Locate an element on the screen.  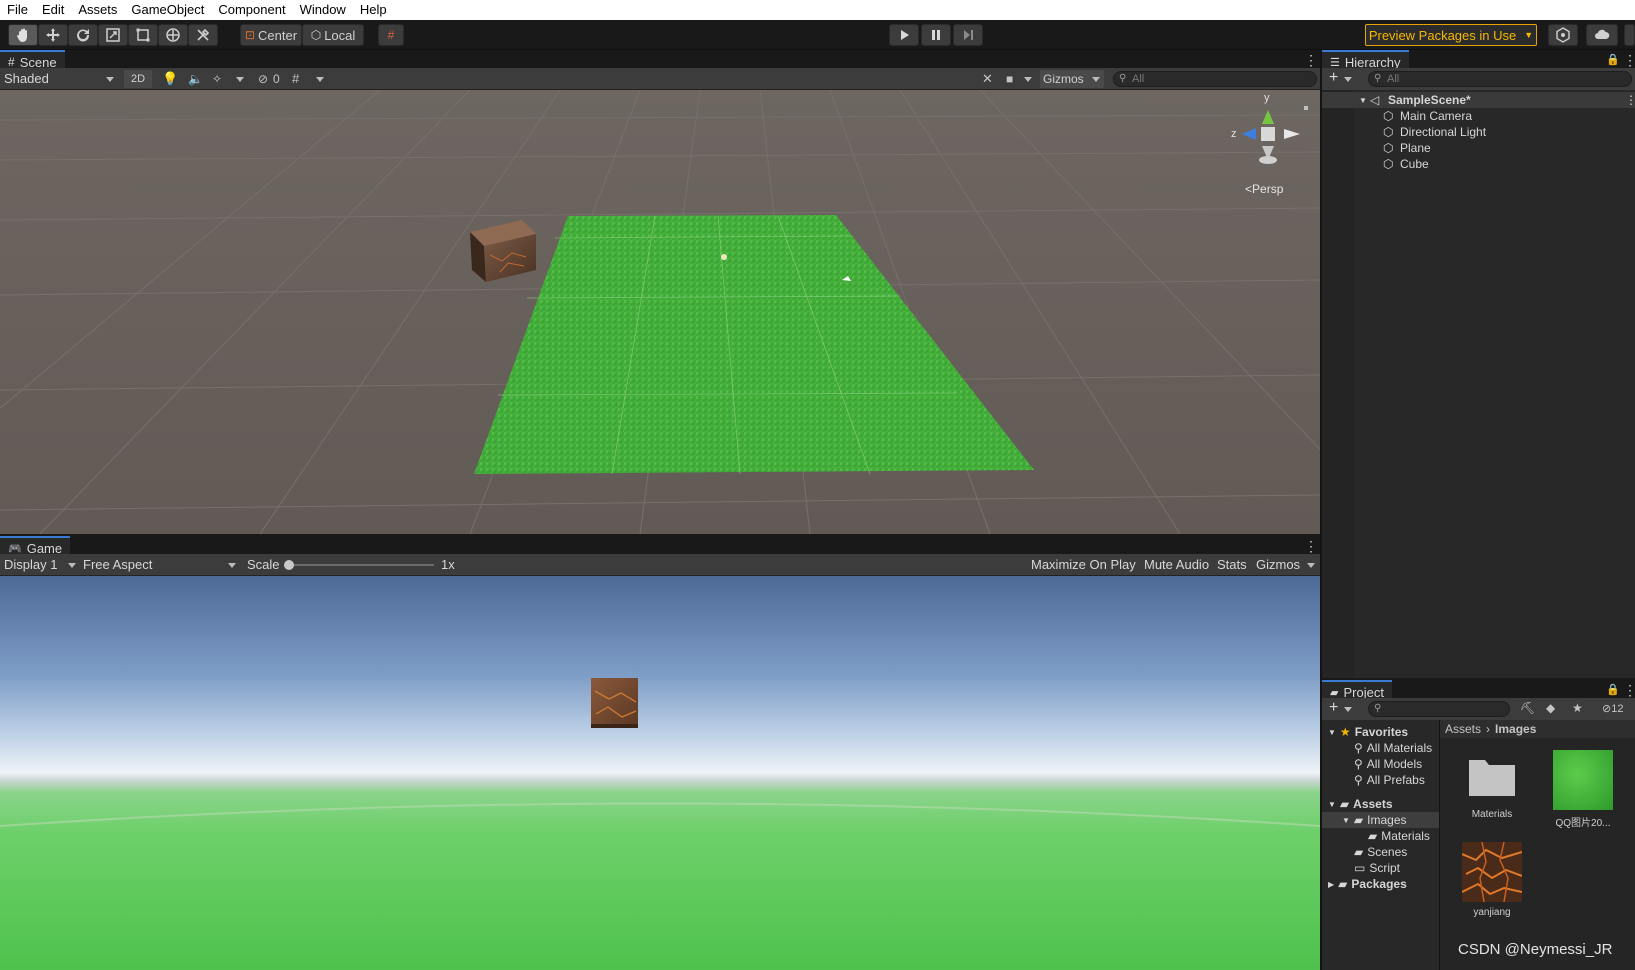
camera-arrow-icon is located at coordinates (1028, 79).